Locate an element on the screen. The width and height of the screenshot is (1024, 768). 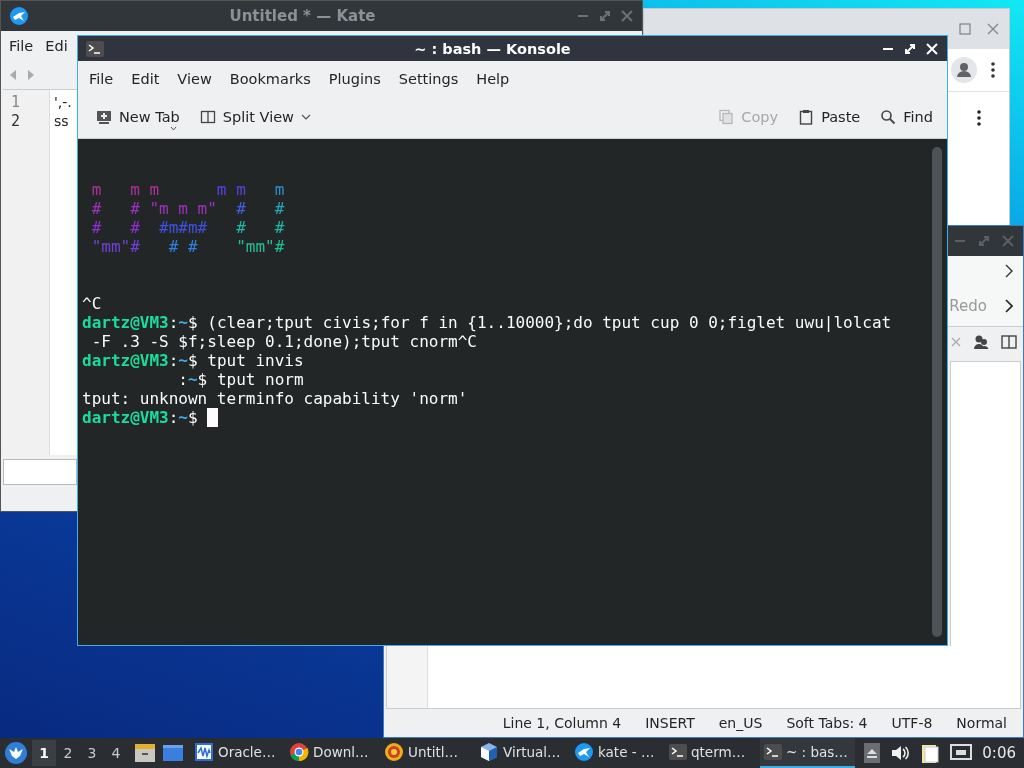
maximize-icon is located at coordinates (910, 48).